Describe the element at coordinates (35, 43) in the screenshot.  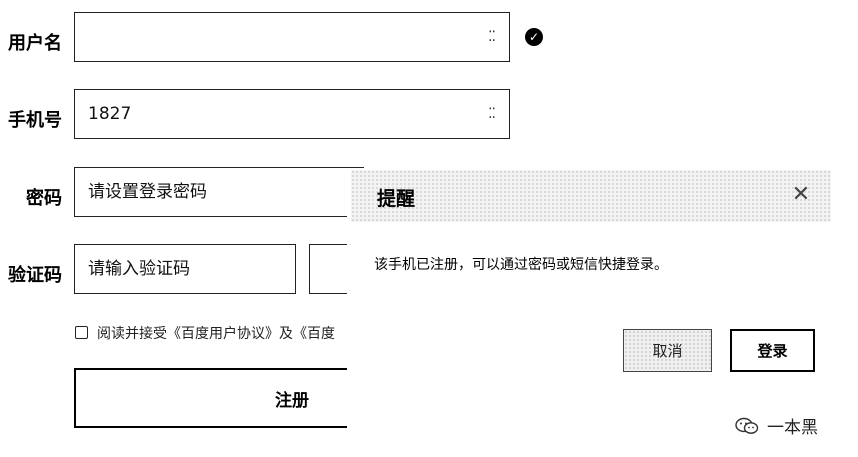
I see `username-label: 用户名` at that location.